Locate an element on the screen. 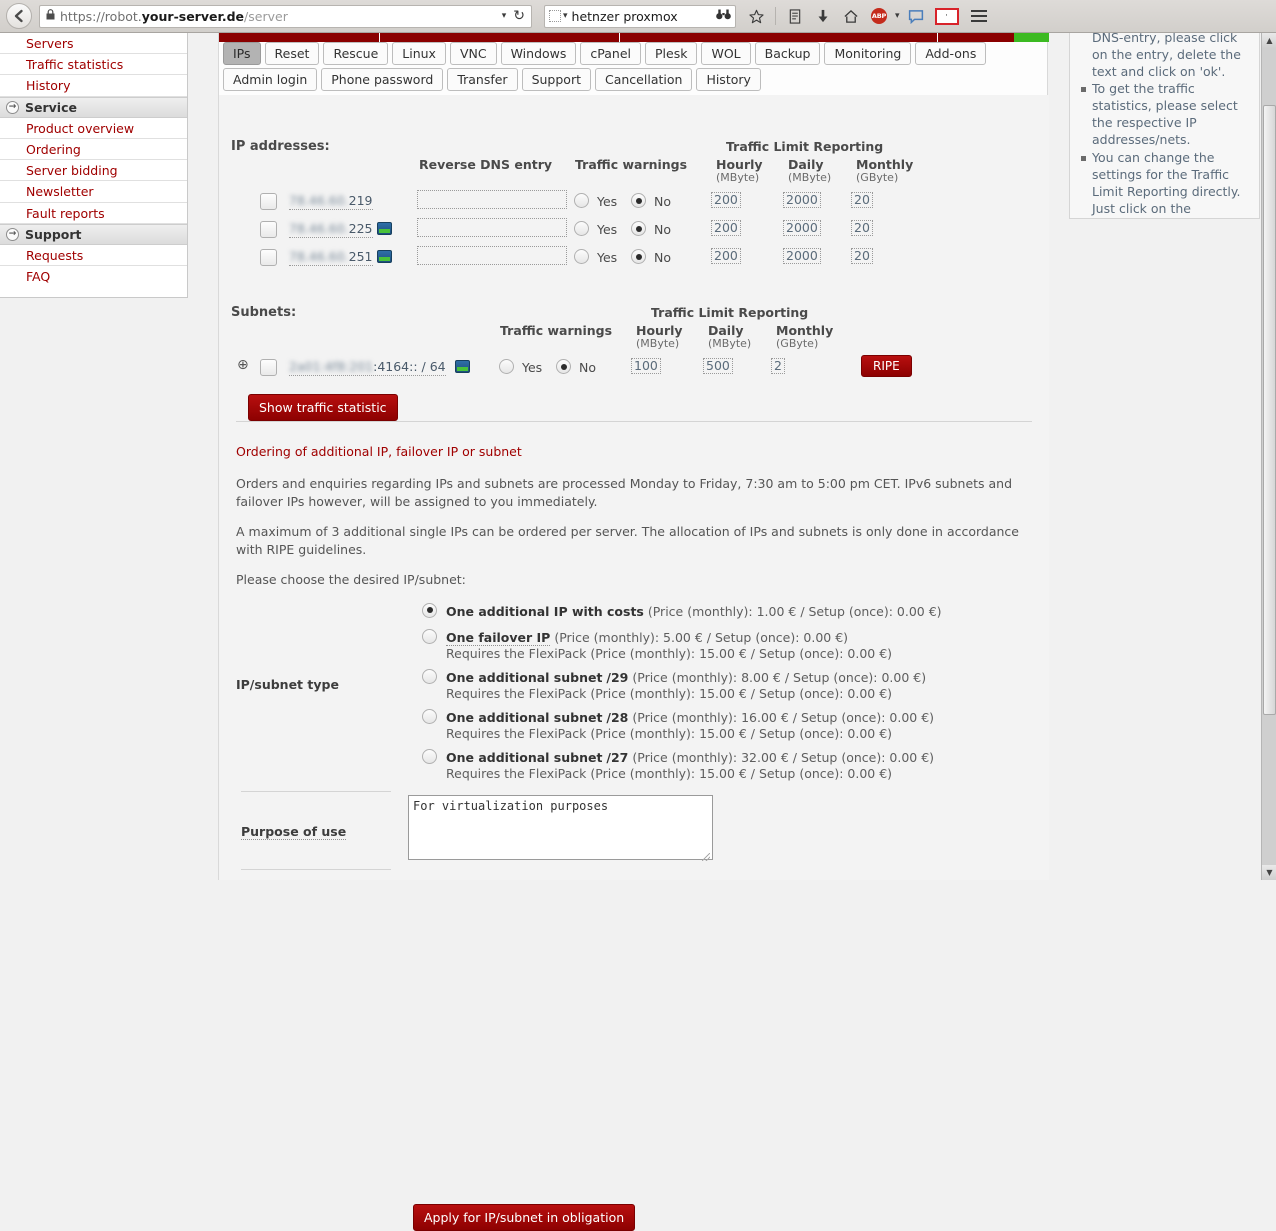 Image resolution: width=1276 pixels, height=1231 pixels. apply-for-ip-subnet-button: Apply for IP/subnet in obligation is located at coordinates (524, 1217).